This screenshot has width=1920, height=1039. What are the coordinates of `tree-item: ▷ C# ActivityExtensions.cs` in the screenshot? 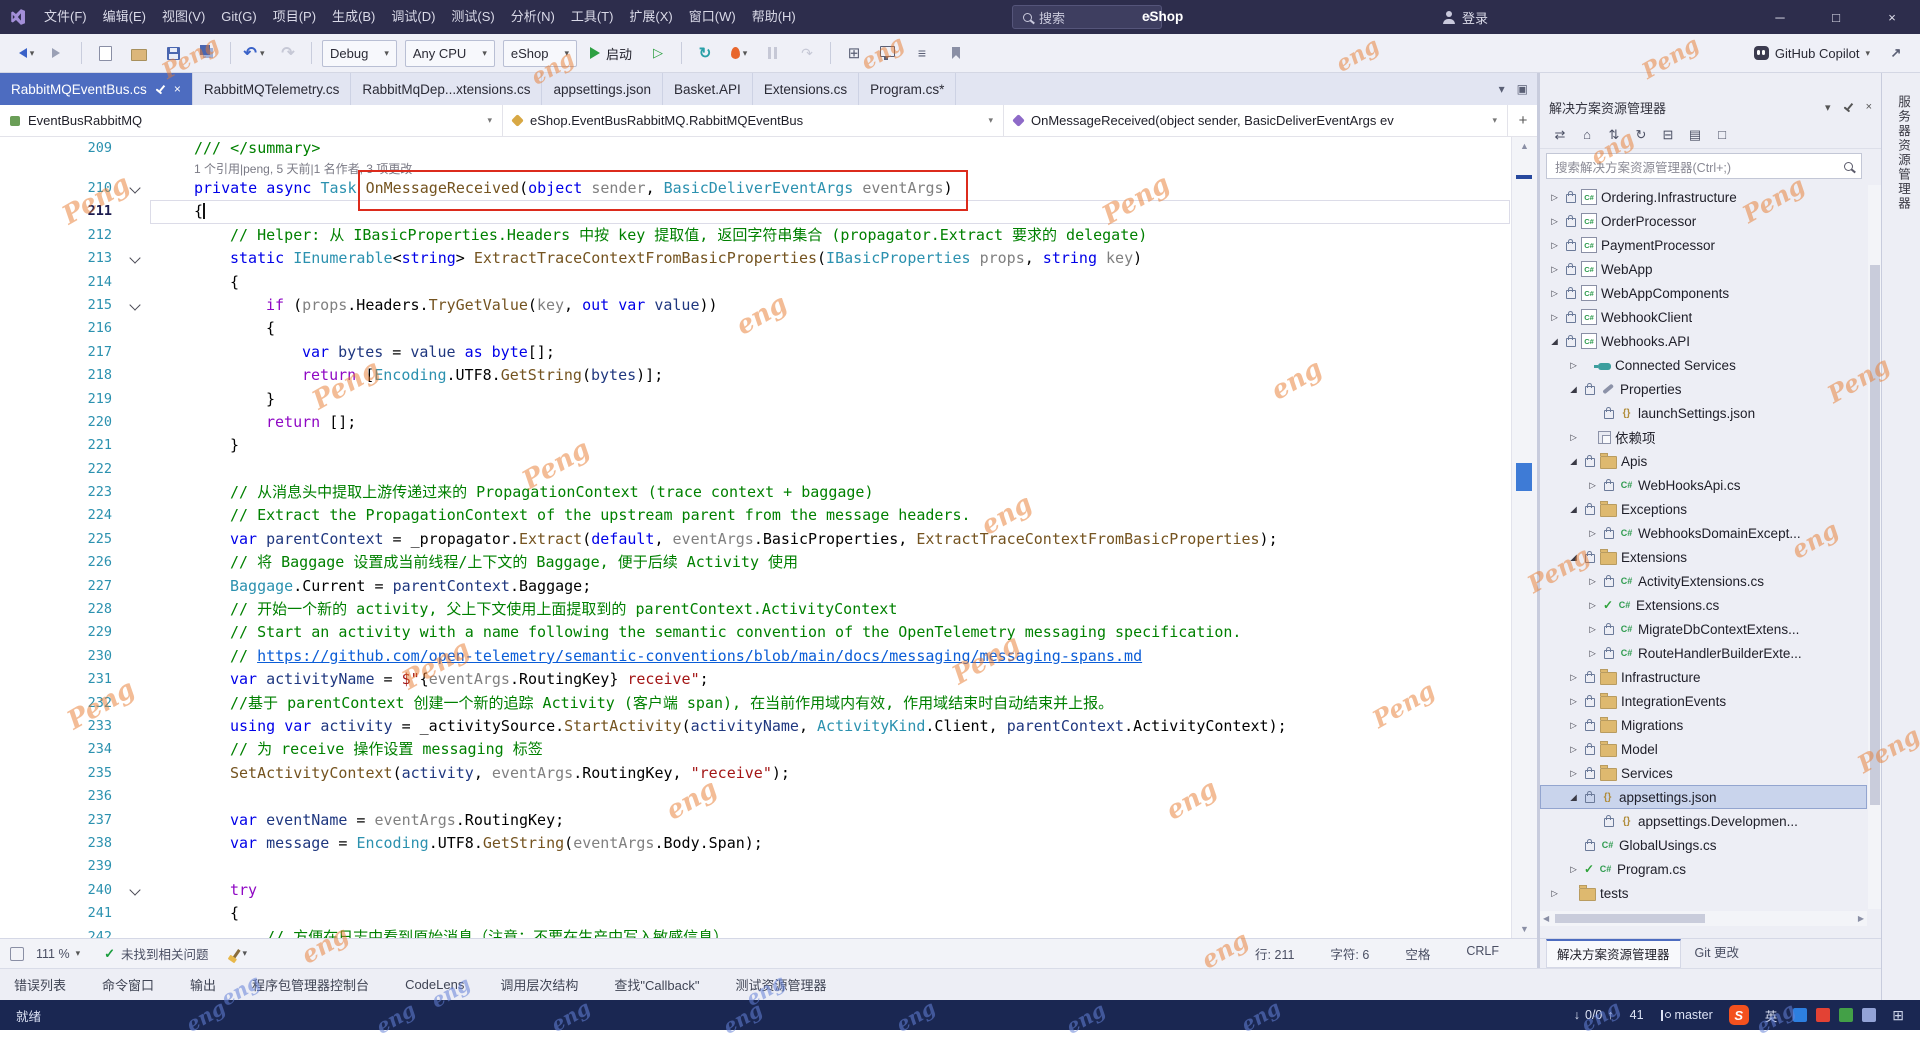 It's located at (1703, 581).